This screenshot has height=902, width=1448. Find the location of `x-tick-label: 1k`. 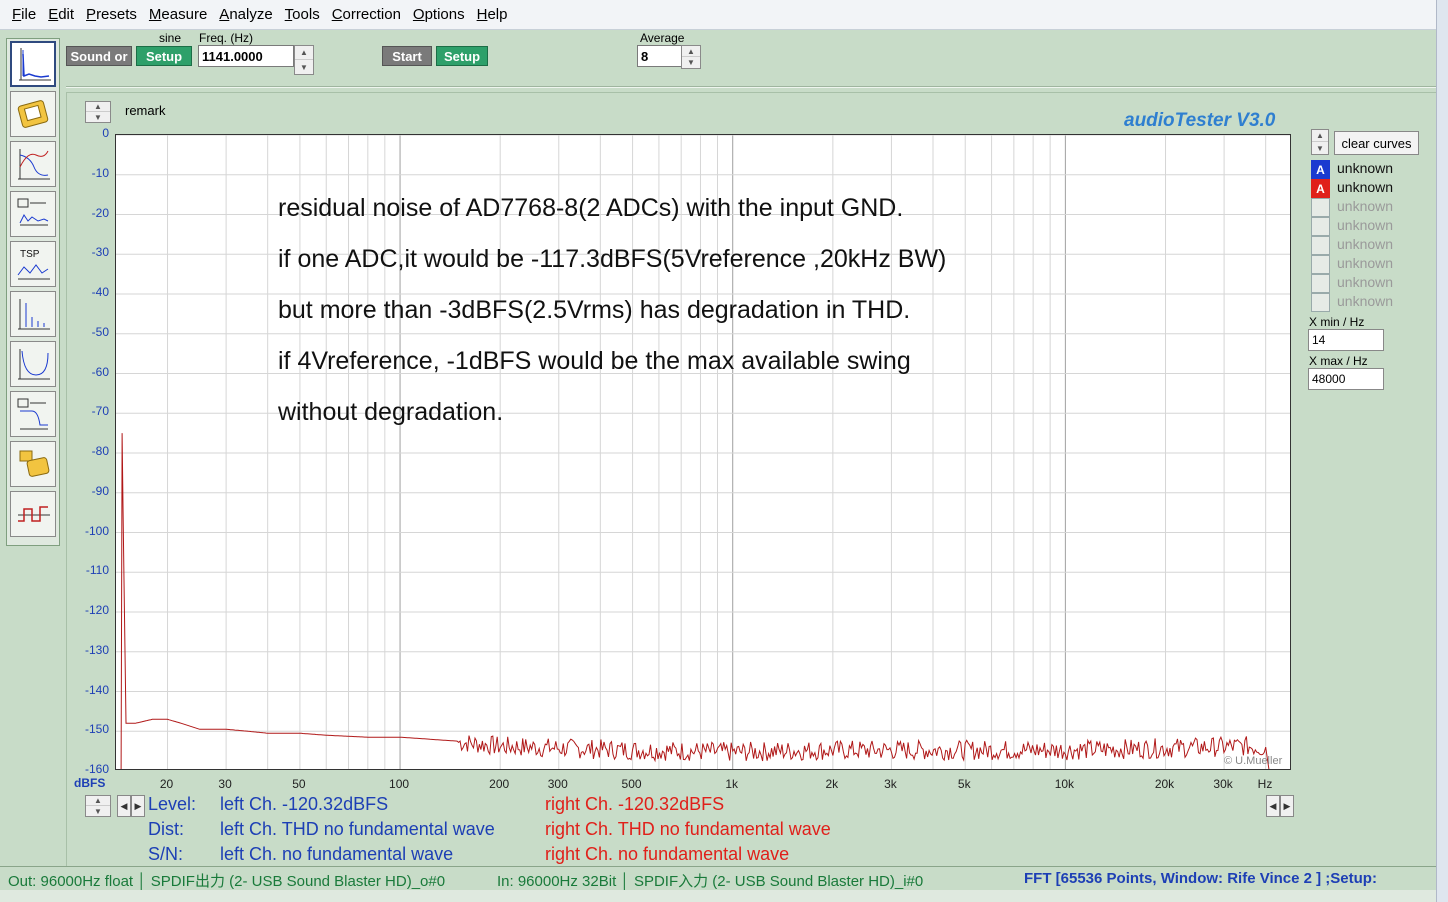

x-tick-label: 1k is located at coordinates (732, 784).